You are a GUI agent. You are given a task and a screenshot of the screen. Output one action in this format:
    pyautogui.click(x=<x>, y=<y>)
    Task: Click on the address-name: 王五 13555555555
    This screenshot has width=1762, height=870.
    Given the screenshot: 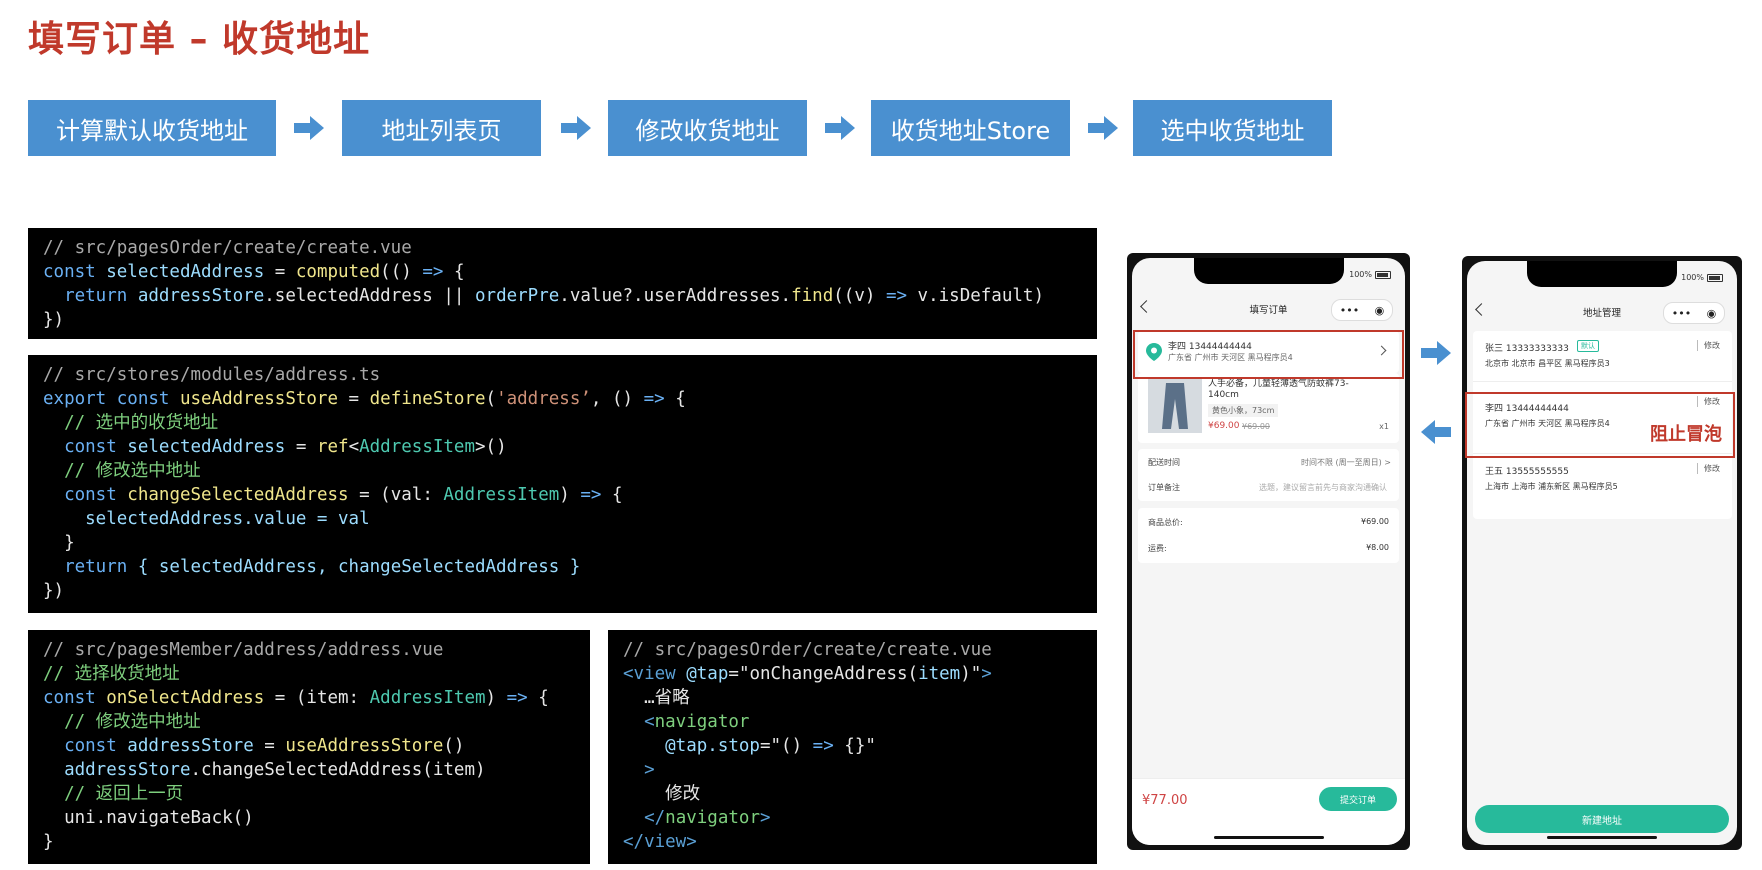 What is the action you would take?
    pyautogui.click(x=1527, y=472)
    